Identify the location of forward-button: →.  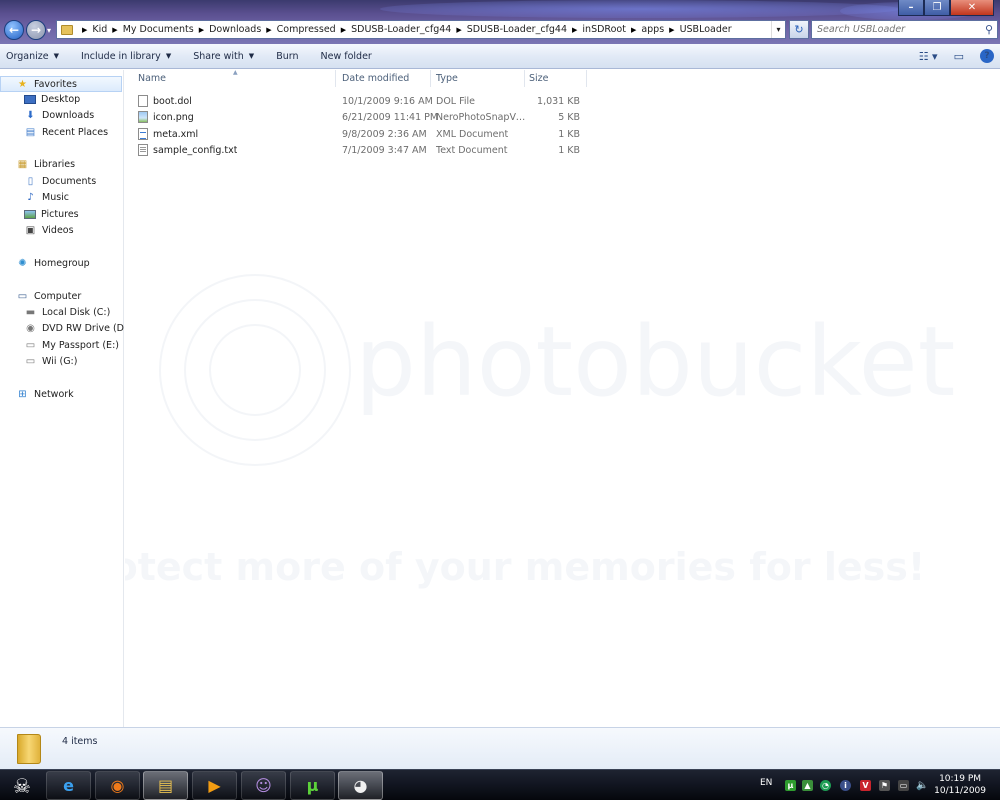
(36, 30).